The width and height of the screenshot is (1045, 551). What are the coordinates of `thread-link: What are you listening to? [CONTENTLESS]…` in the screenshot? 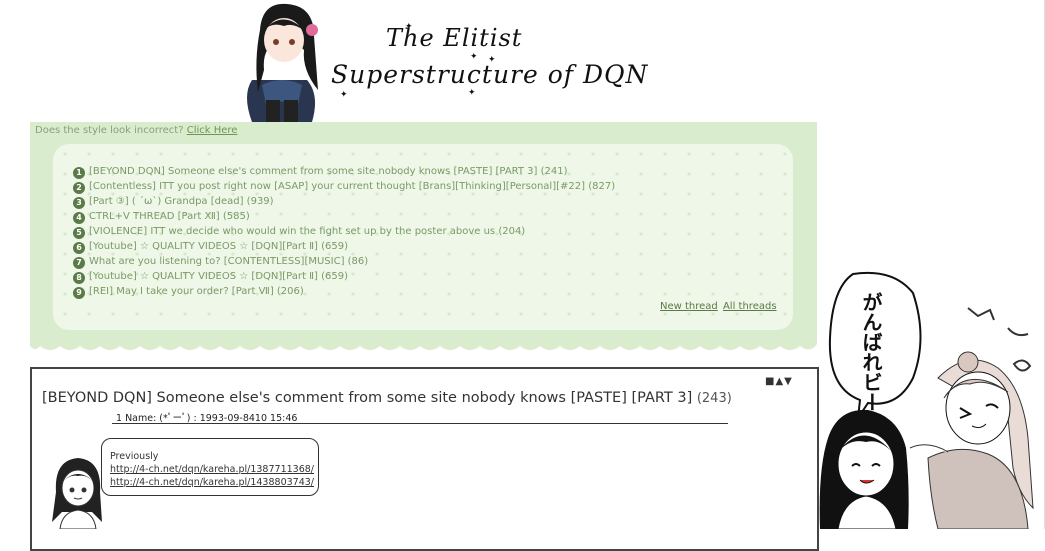 It's located at (228, 261).